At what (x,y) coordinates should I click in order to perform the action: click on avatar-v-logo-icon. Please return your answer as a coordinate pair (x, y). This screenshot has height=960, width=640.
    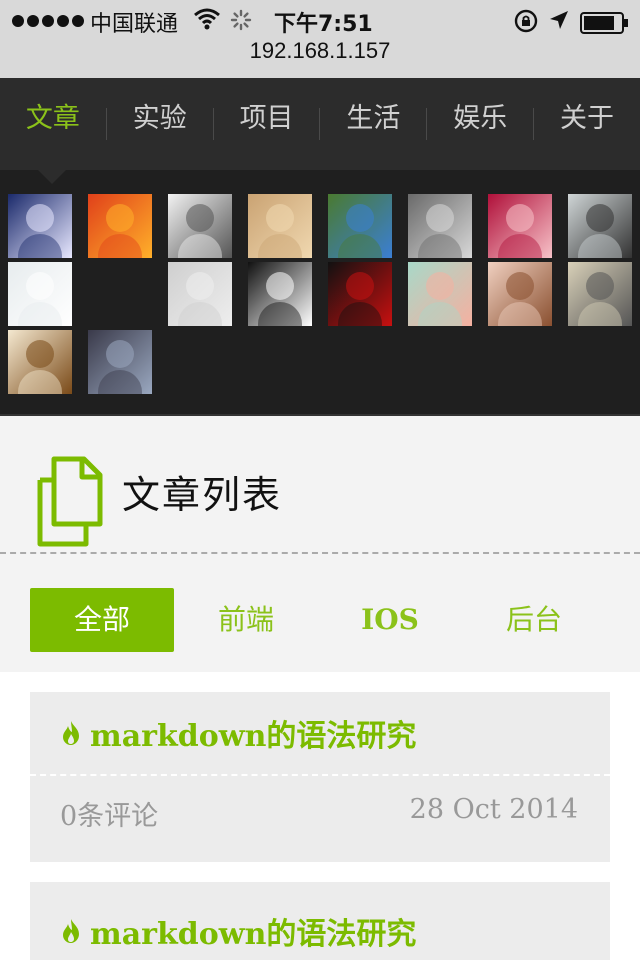
    Looking at the image, I should click on (360, 294).